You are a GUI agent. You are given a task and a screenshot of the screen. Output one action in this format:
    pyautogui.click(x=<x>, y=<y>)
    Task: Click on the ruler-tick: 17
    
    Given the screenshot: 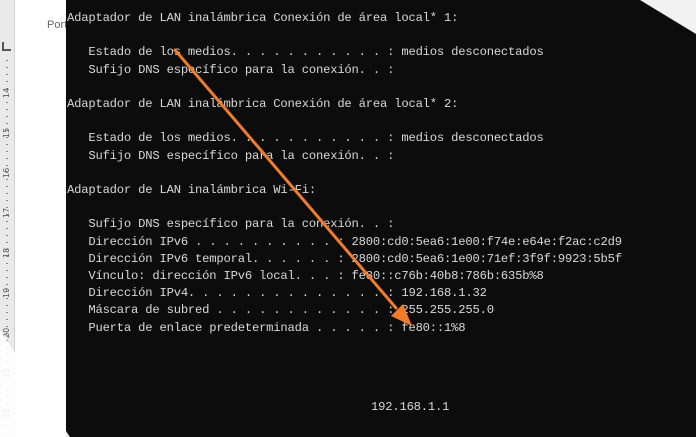 What is the action you would take?
    pyautogui.click(x=6, y=212)
    